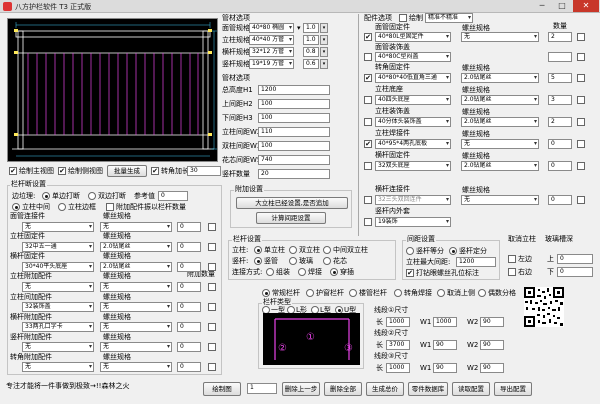 The height and width of the screenshot is (404, 600). Describe the element at coordinates (222, 389) in the screenshot. I see `draw-button: 绘制图` at that location.